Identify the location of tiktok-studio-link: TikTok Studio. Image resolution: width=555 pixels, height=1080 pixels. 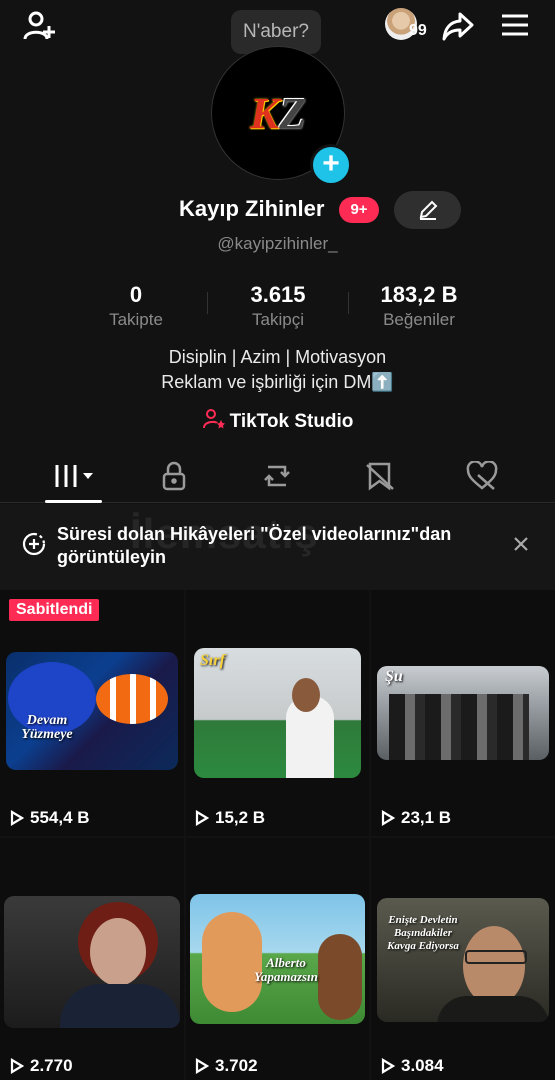
(277, 420).